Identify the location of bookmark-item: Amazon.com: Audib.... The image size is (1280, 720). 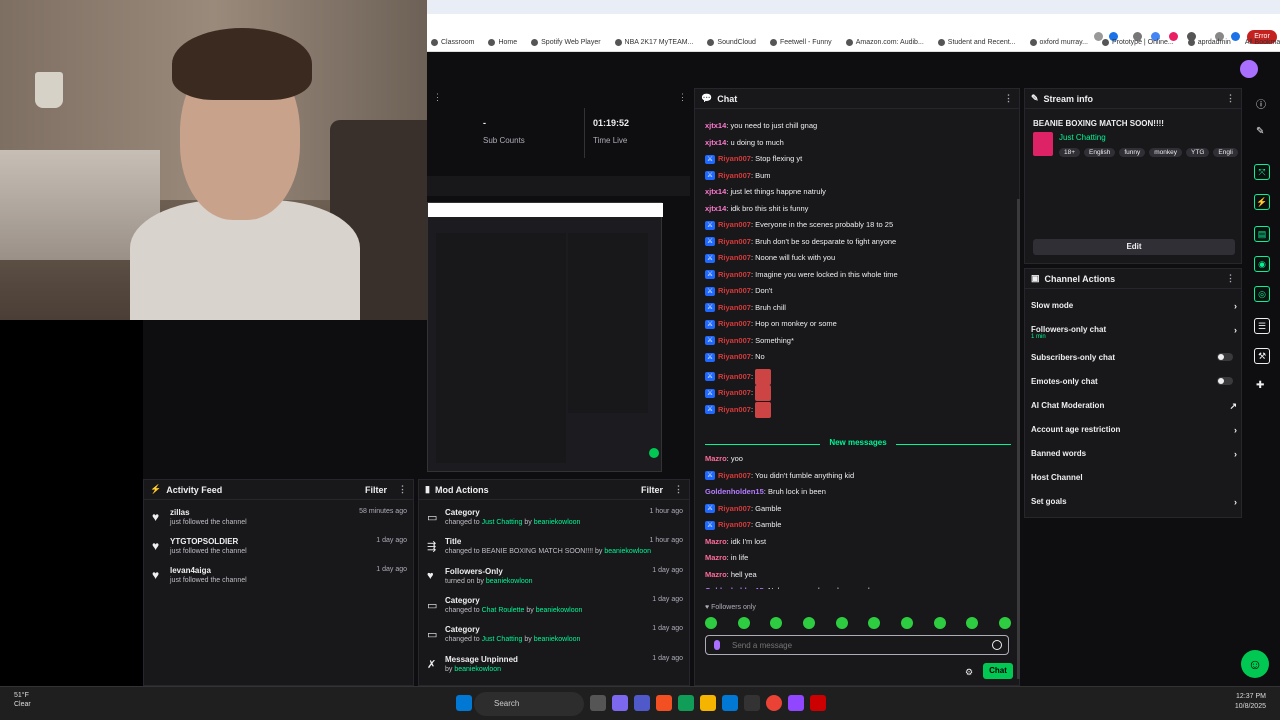
(884, 42).